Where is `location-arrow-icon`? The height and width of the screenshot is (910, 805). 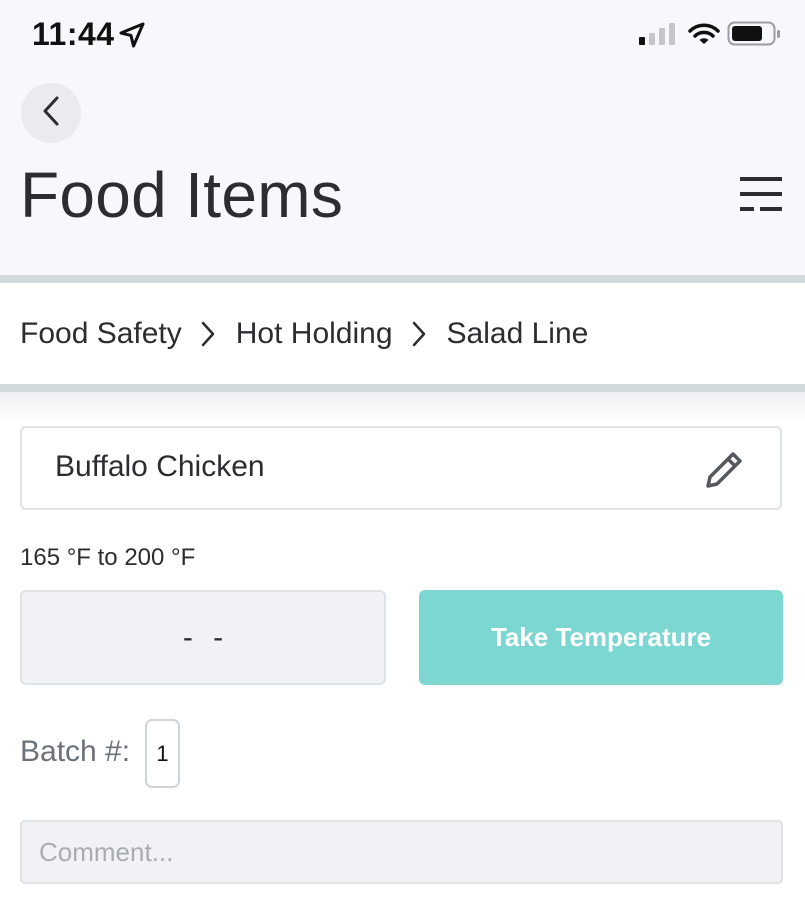 location-arrow-icon is located at coordinates (132, 37).